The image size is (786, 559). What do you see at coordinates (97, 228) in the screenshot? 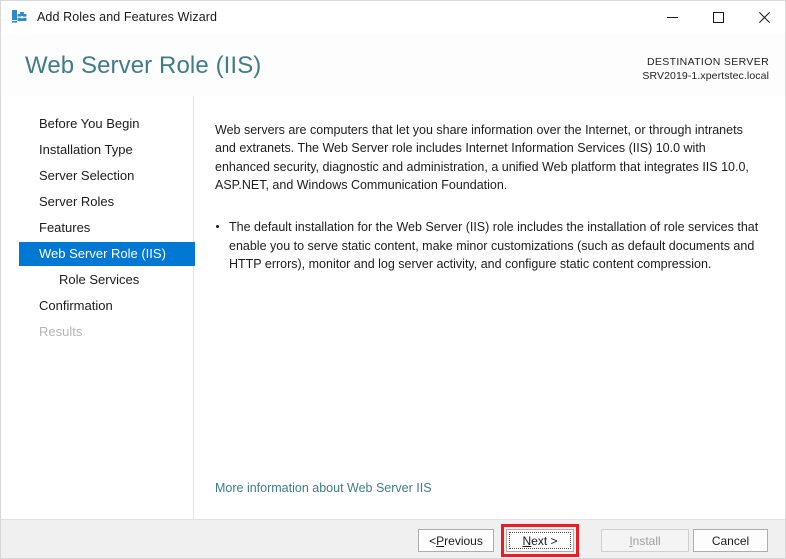
I see `nav-item-features: Features` at bounding box center [97, 228].